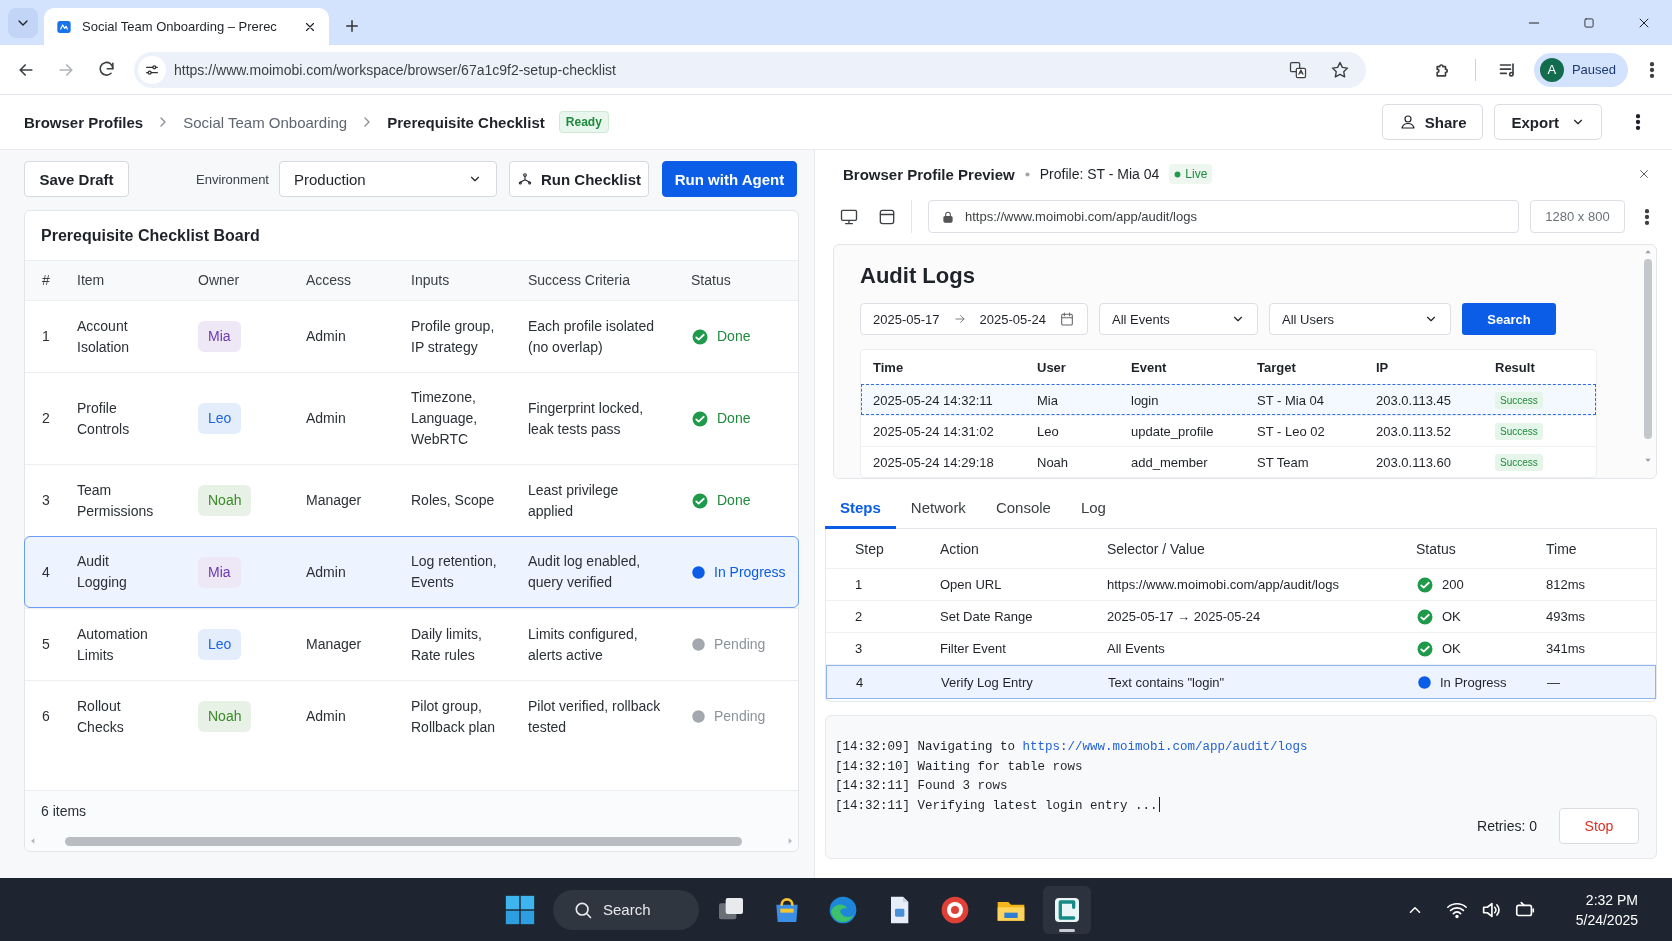  Describe the element at coordinates (574, 500) in the screenshot. I see `table-cell-text: Least privilege applied` at that location.